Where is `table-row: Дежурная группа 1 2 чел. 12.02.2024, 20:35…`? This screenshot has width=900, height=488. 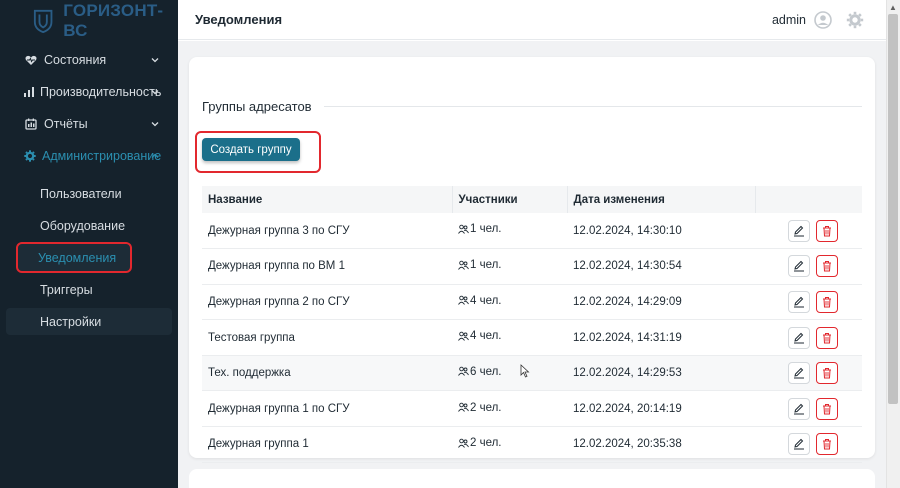
table-row: Дежурная группа 1 2 чел. 12.02.2024, 20:35… is located at coordinates (532, 445).